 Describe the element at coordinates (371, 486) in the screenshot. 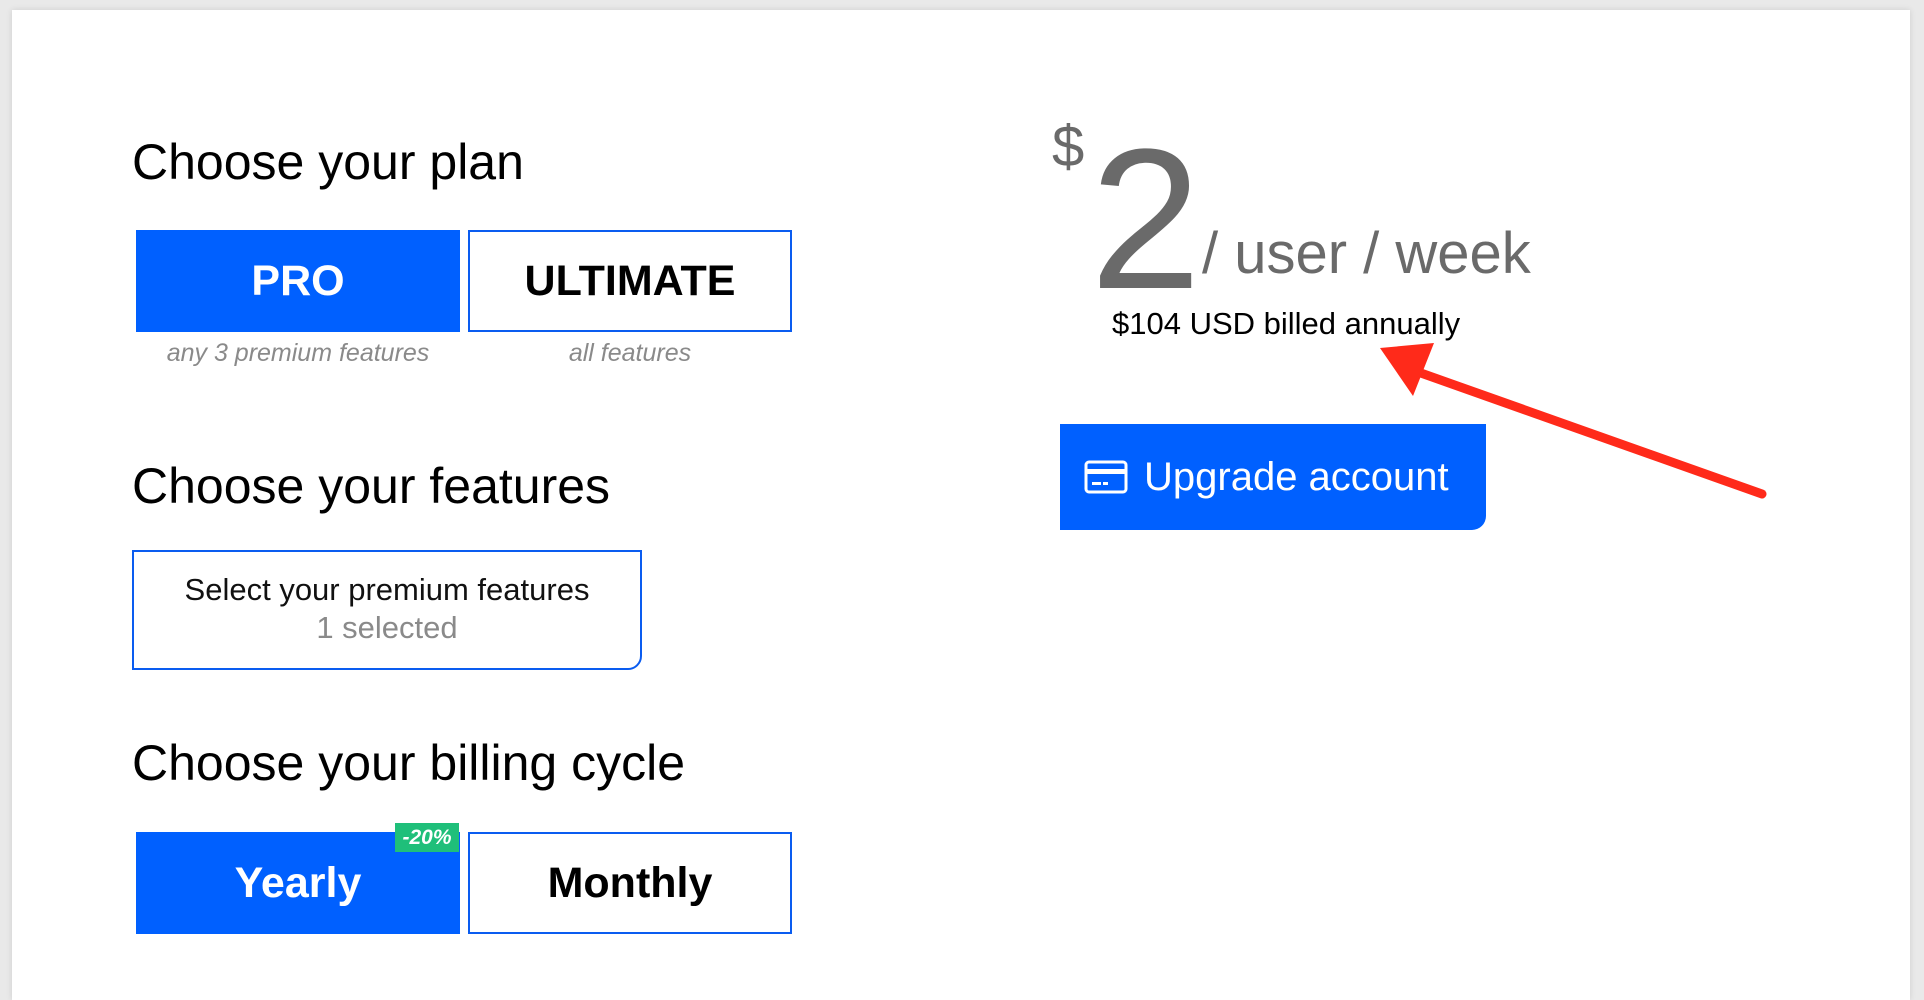

I see `features-heading: Choose your features` at that location.